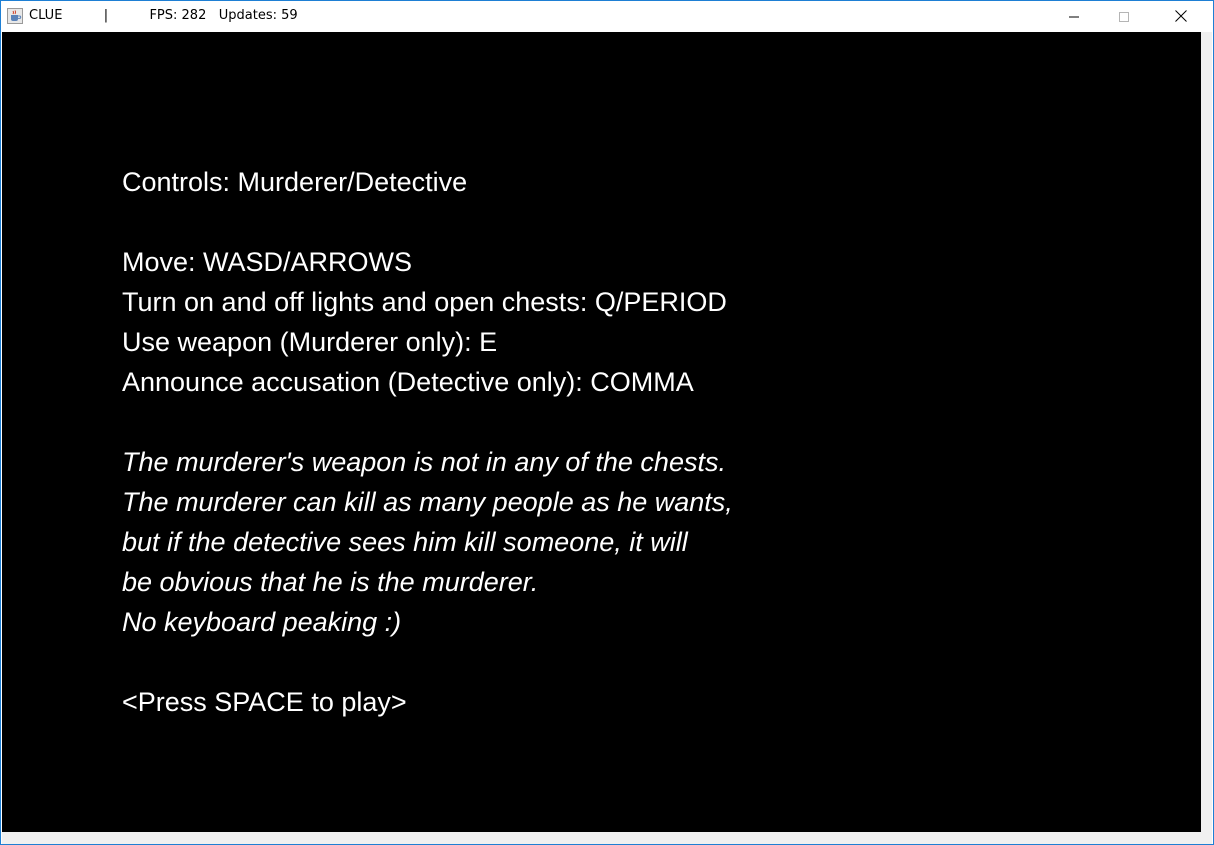 The width and height of the screenshot is (1214, 845). What do you see at coordinates (1206, 432) in the screenshot?
I see `window-border-right` at bounding box center [1206, 432].